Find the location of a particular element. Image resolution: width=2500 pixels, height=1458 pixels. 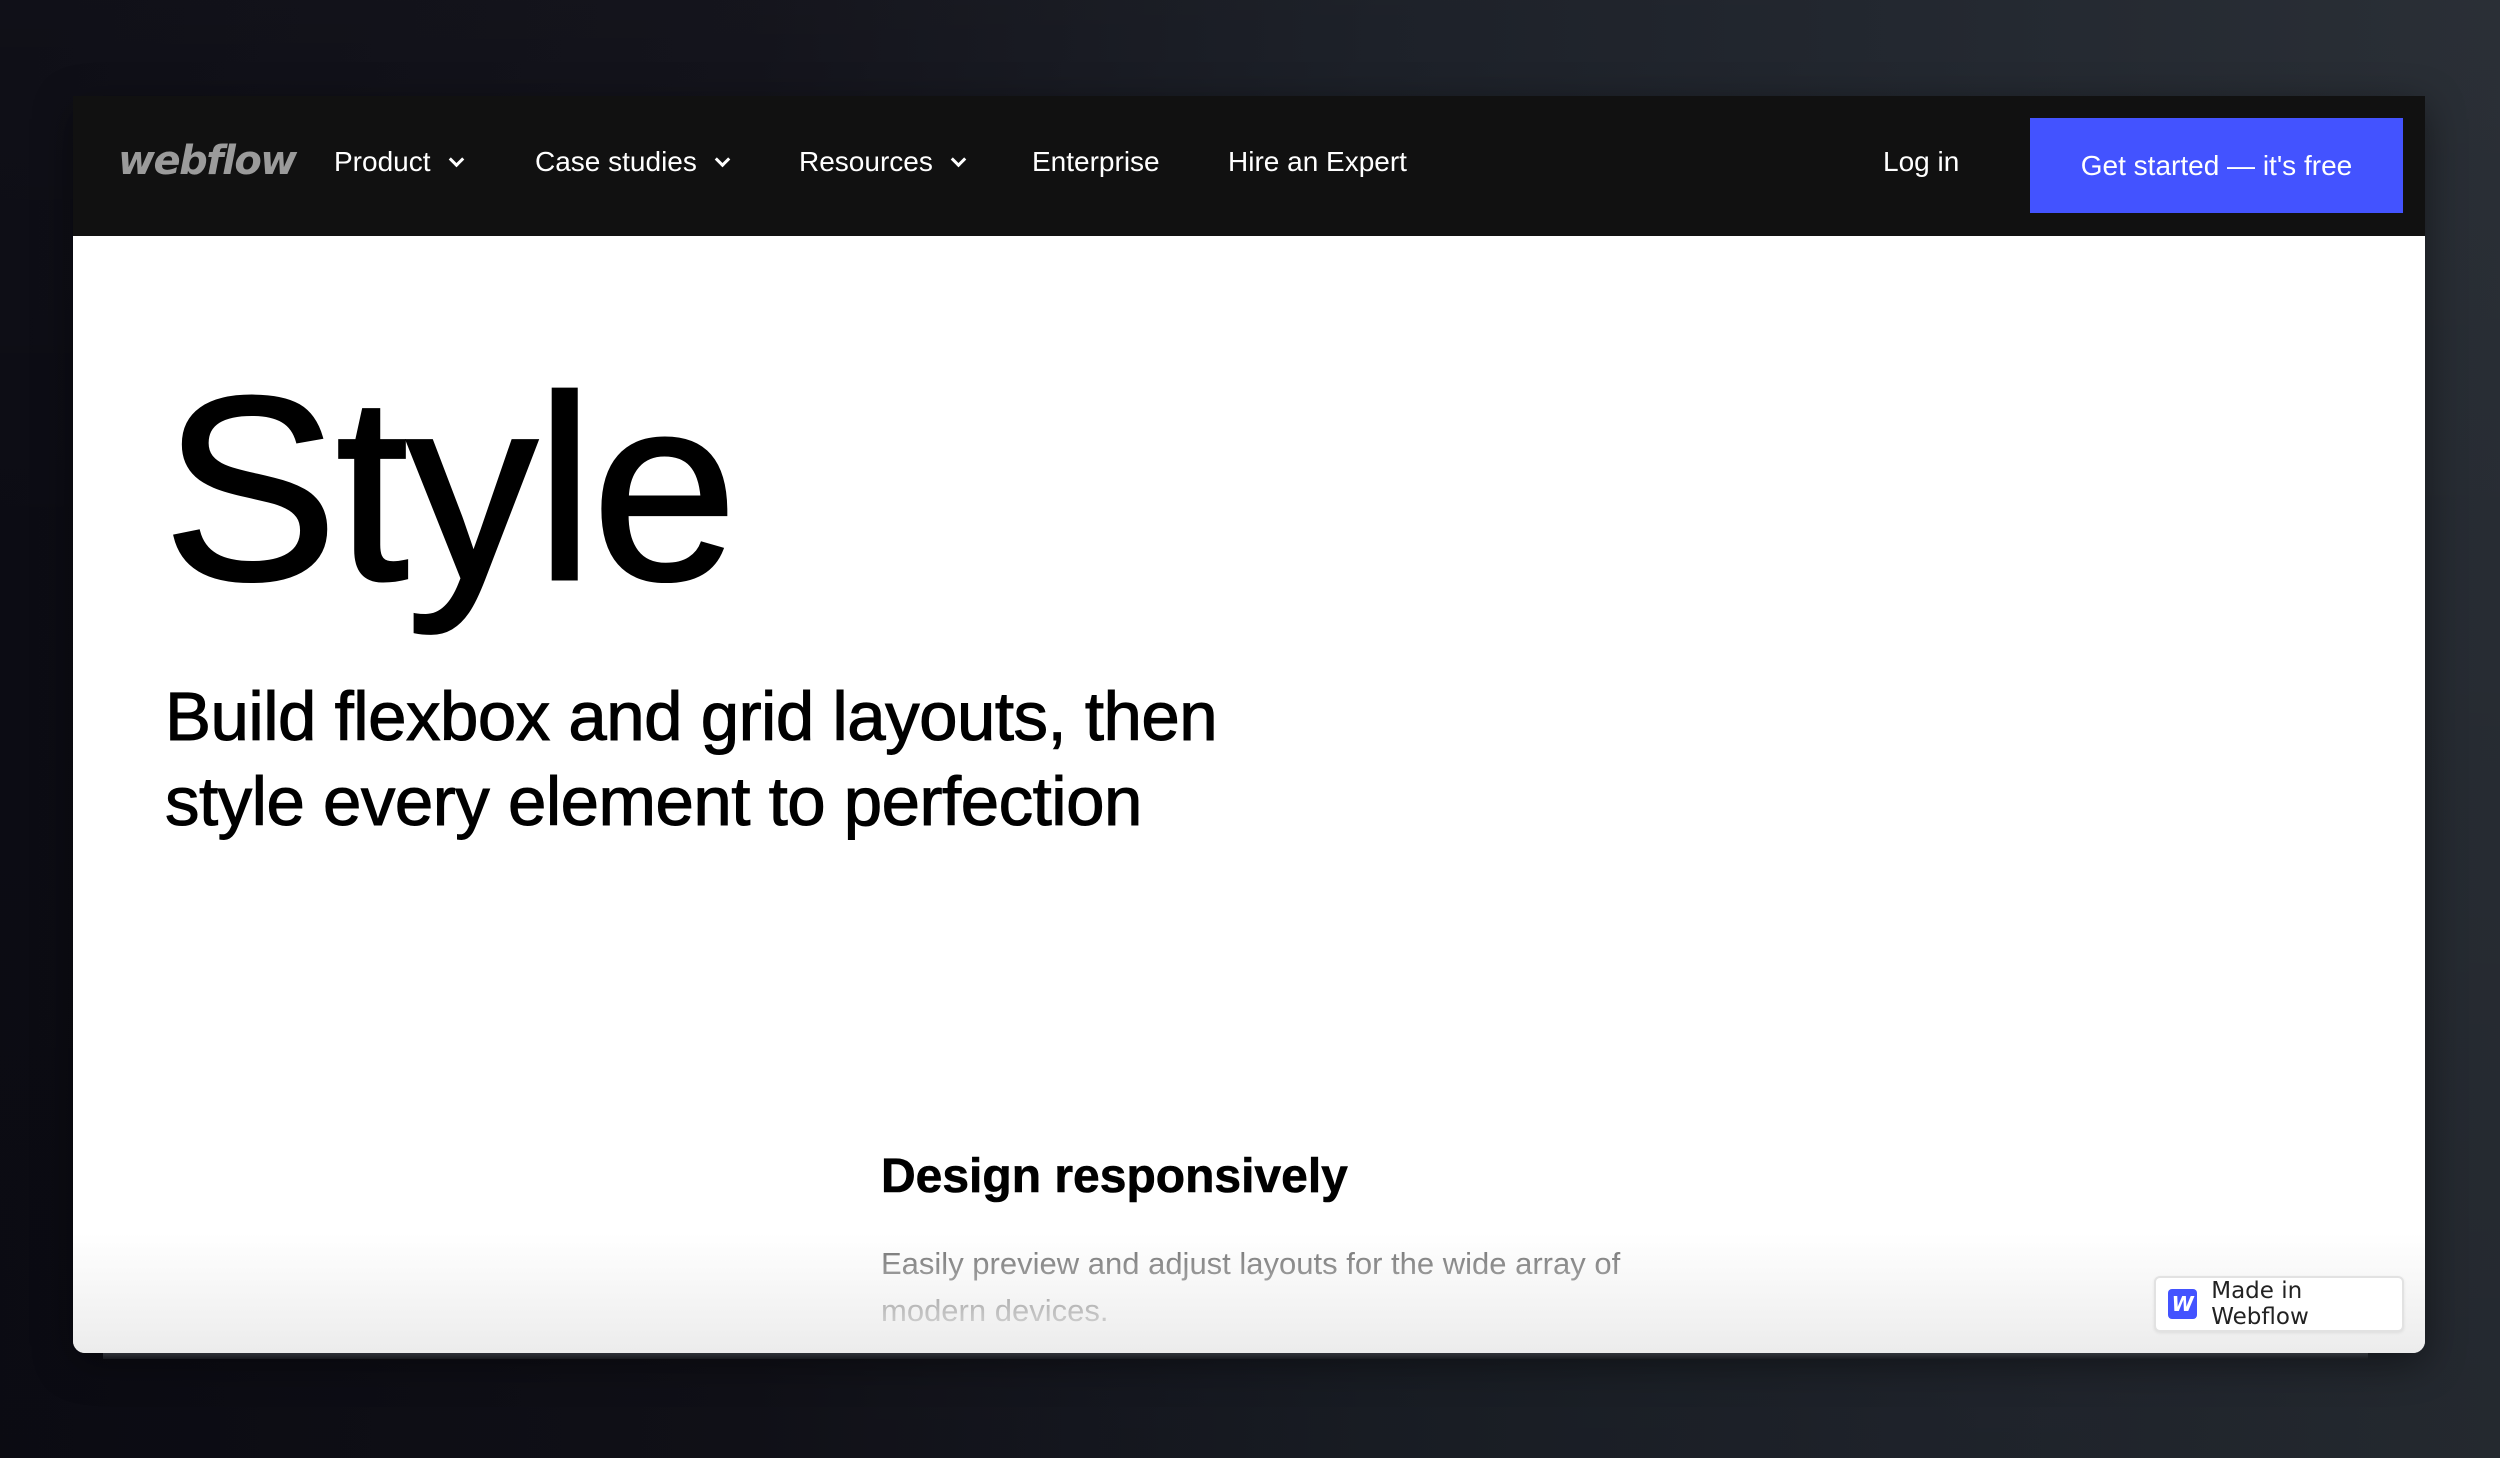

nav-item-enterprise: Enterprise is located at coordinates (1096, 162).